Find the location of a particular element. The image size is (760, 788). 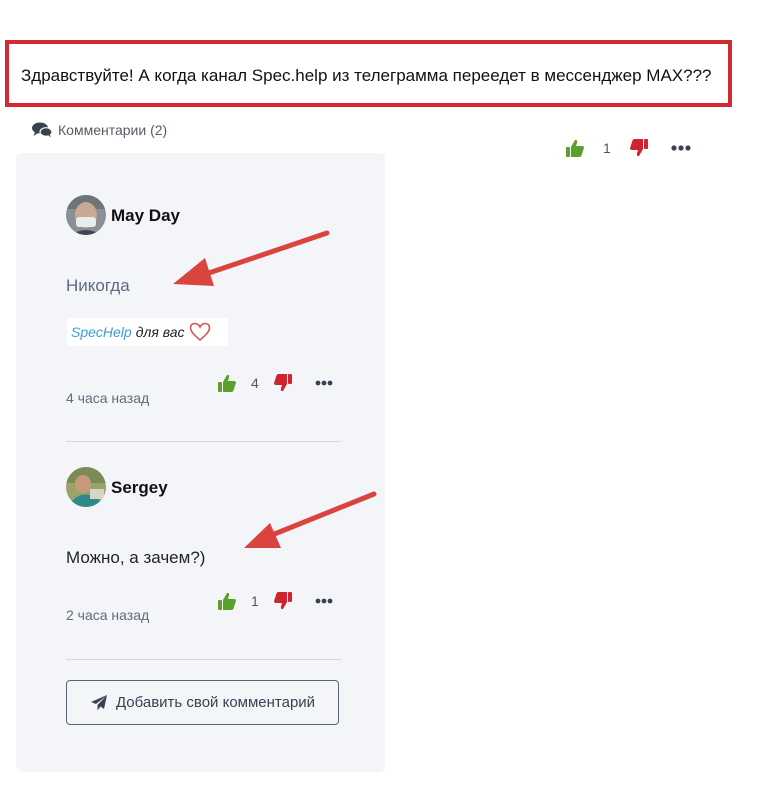

comments-header-label: Комментарии (2) is located at coordinates (113, 130).